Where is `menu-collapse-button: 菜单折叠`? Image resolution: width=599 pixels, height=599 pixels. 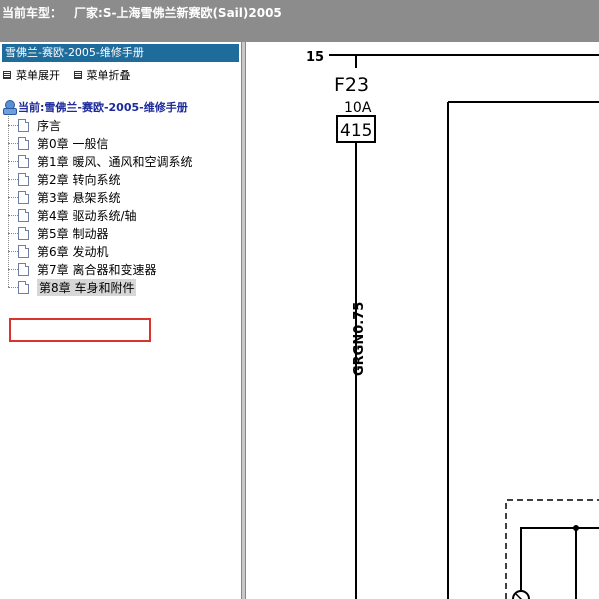
menu-collapse-button: 菜单折叠 is located at coordinates (102, 75).